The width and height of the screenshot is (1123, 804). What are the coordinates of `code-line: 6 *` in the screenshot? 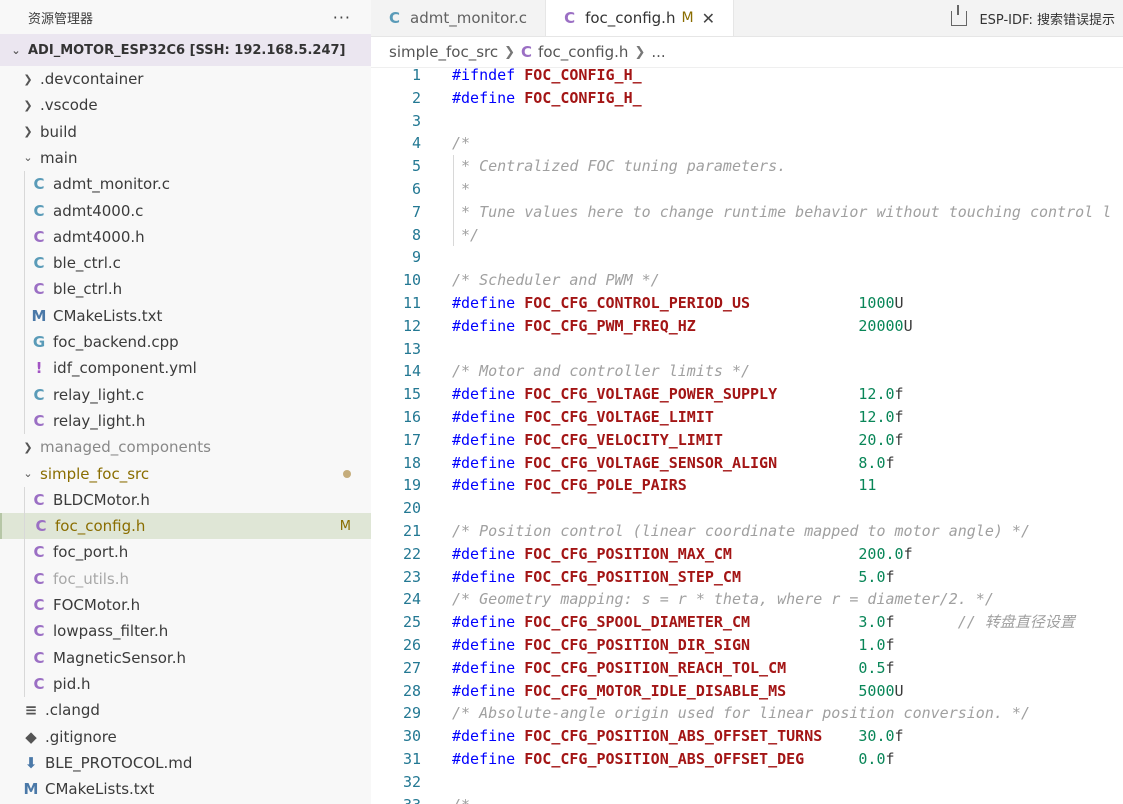 It's located at (747, 189).